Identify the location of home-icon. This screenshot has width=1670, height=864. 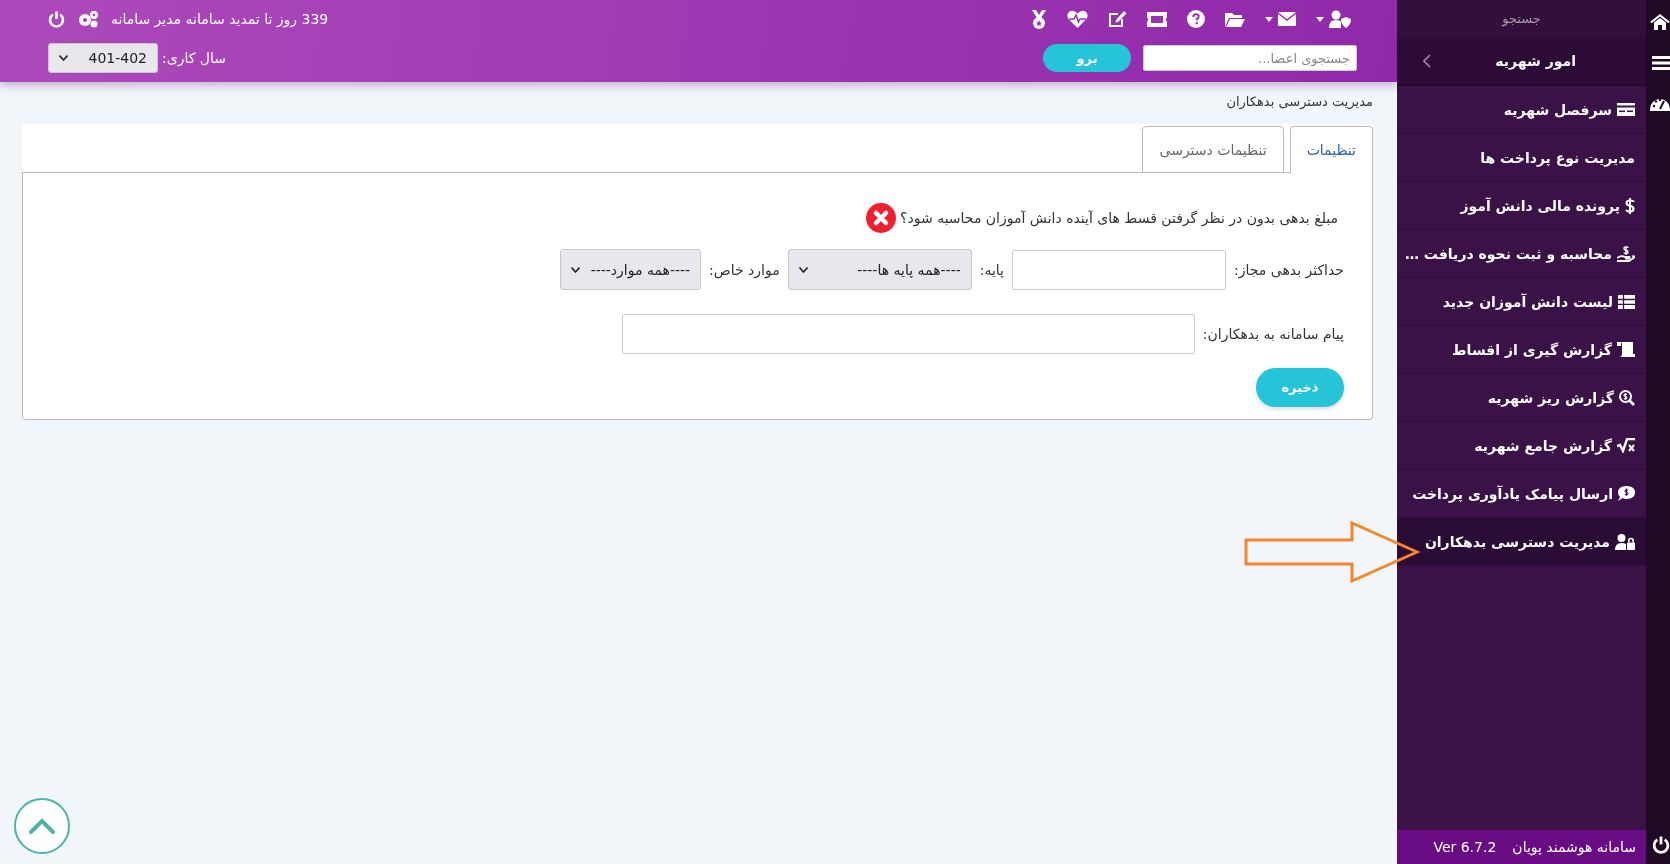
(1660, 22).